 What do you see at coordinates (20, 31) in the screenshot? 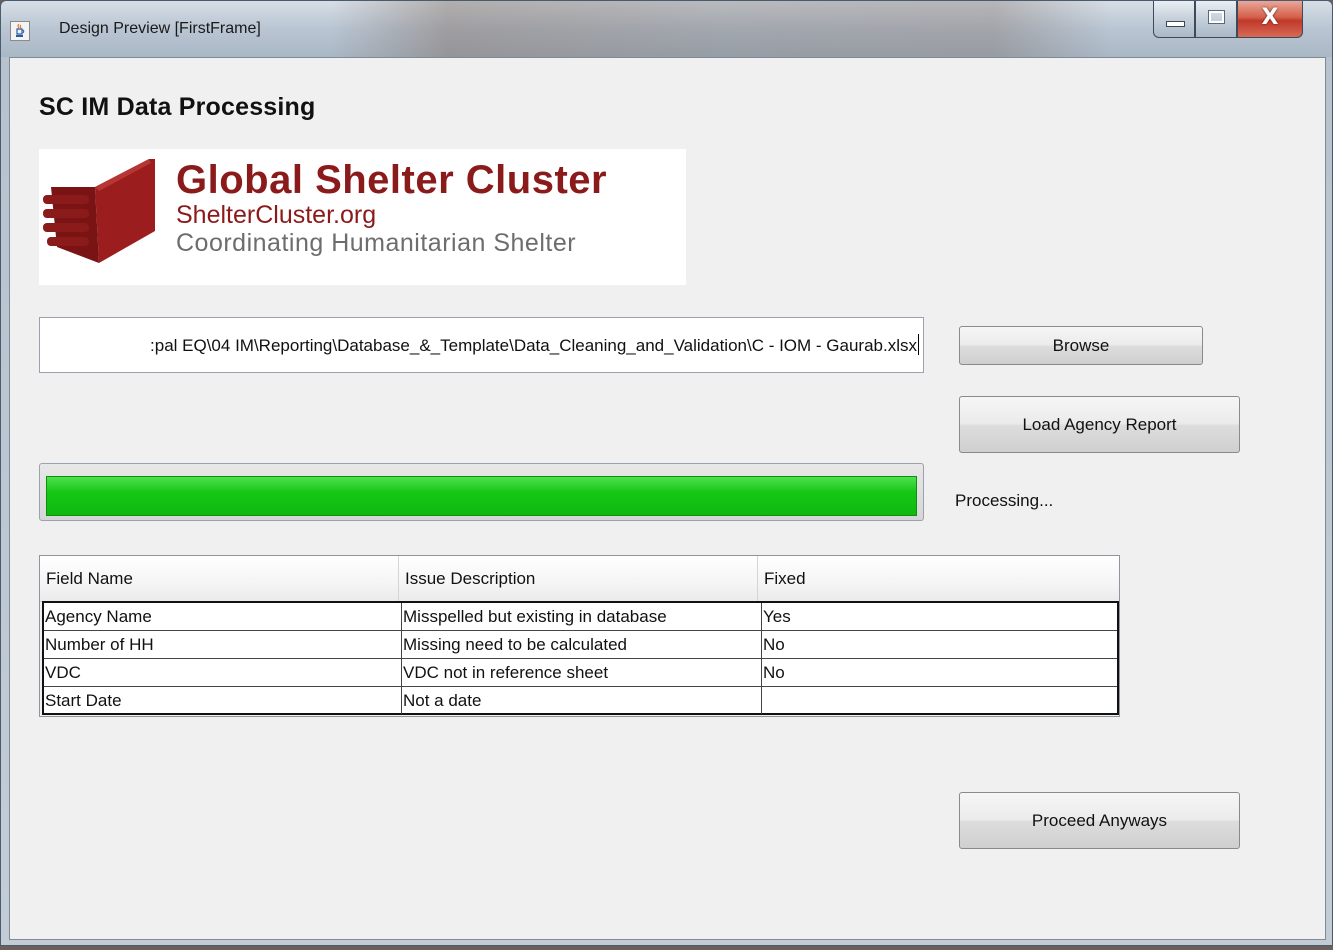
I see `java-cup-icon` at bounding box center [20, 31].